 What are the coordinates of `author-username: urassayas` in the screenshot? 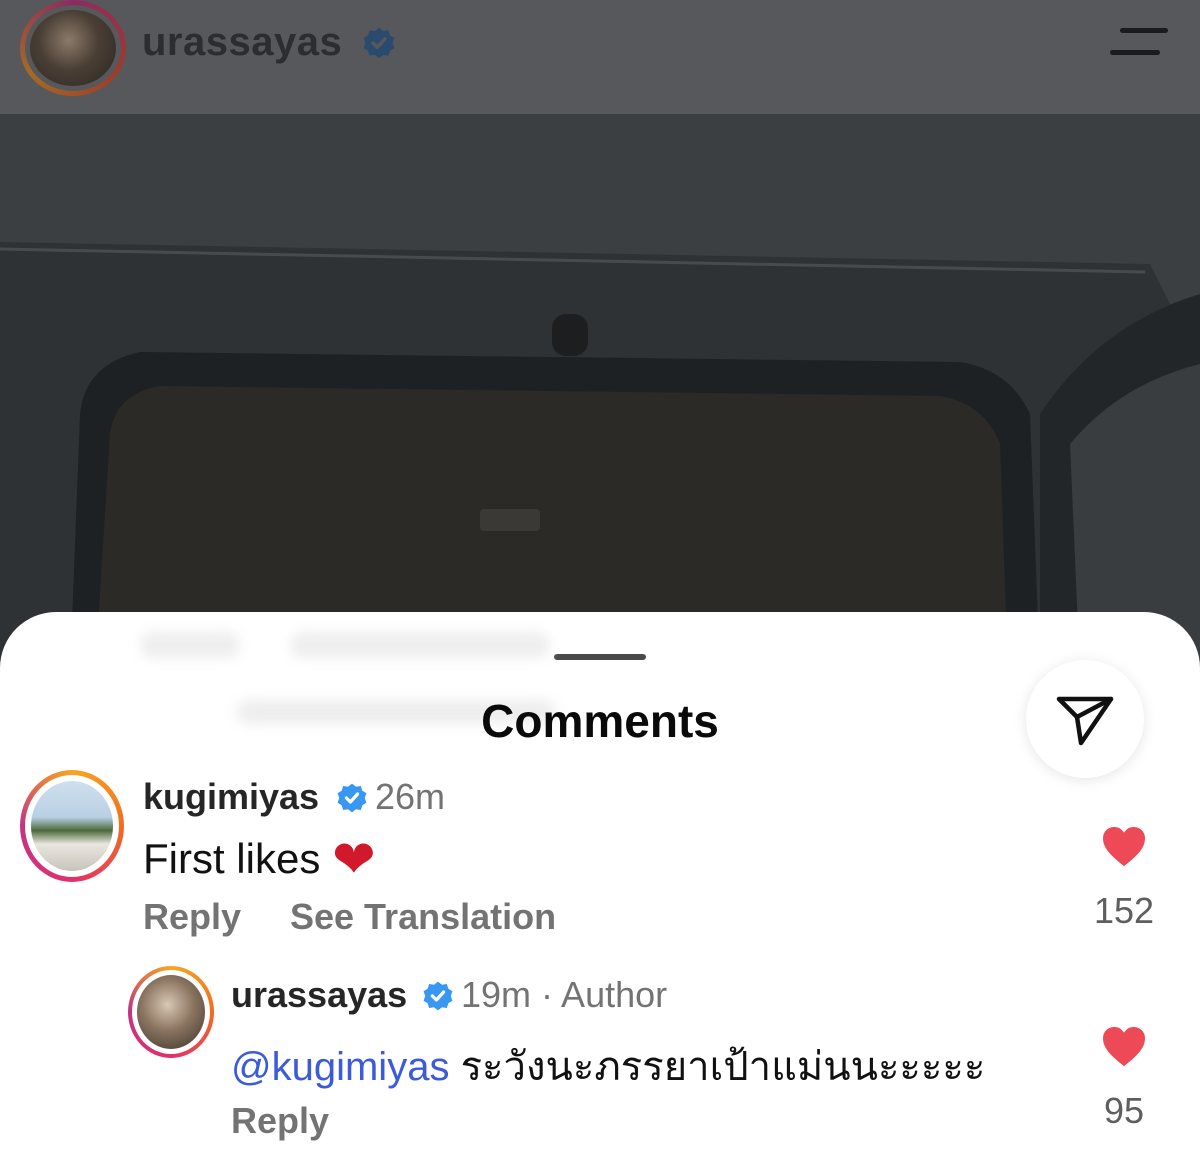 It's located at (242, 42).